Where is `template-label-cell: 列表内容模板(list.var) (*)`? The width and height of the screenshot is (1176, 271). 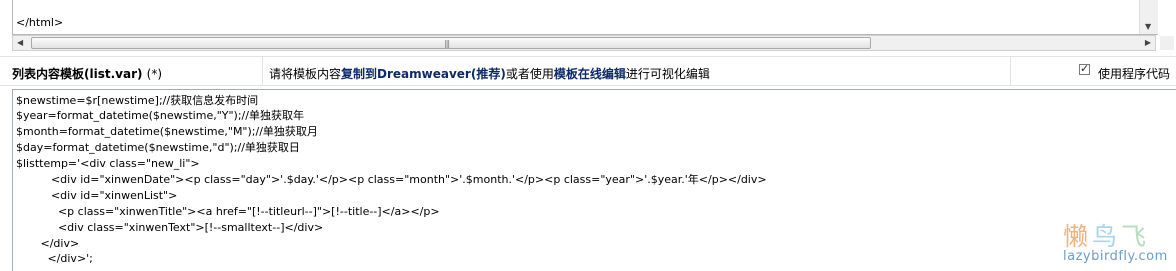 template-label-cell: 列表内容模板(list.var) (*) is located at coordinates (131, 71).